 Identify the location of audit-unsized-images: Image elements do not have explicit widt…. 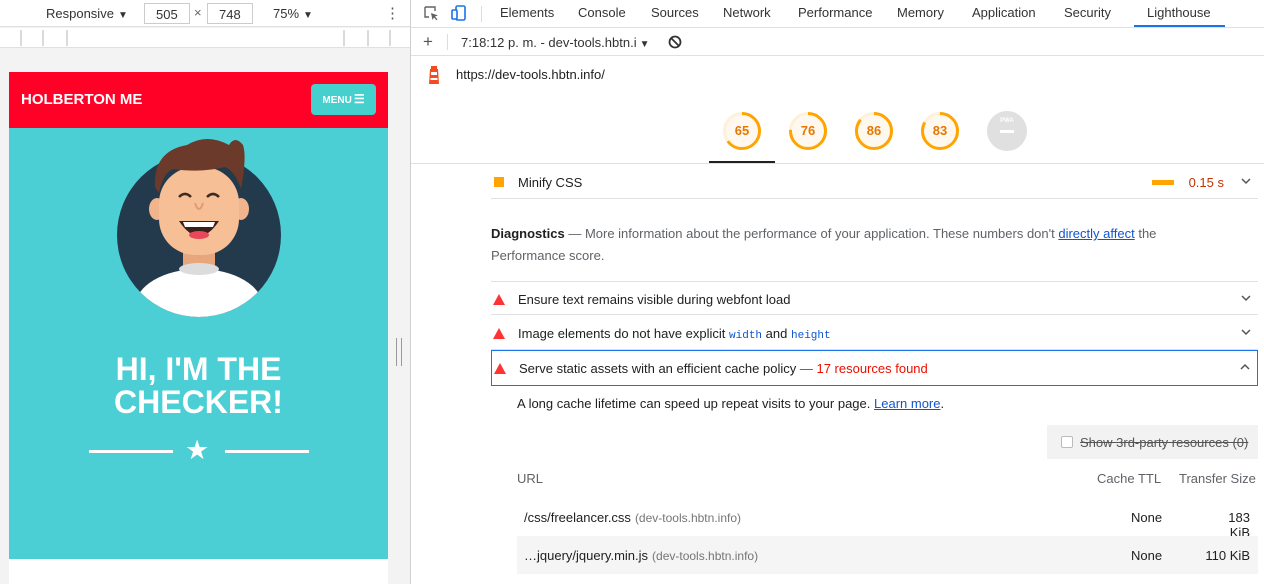
(874, 333).